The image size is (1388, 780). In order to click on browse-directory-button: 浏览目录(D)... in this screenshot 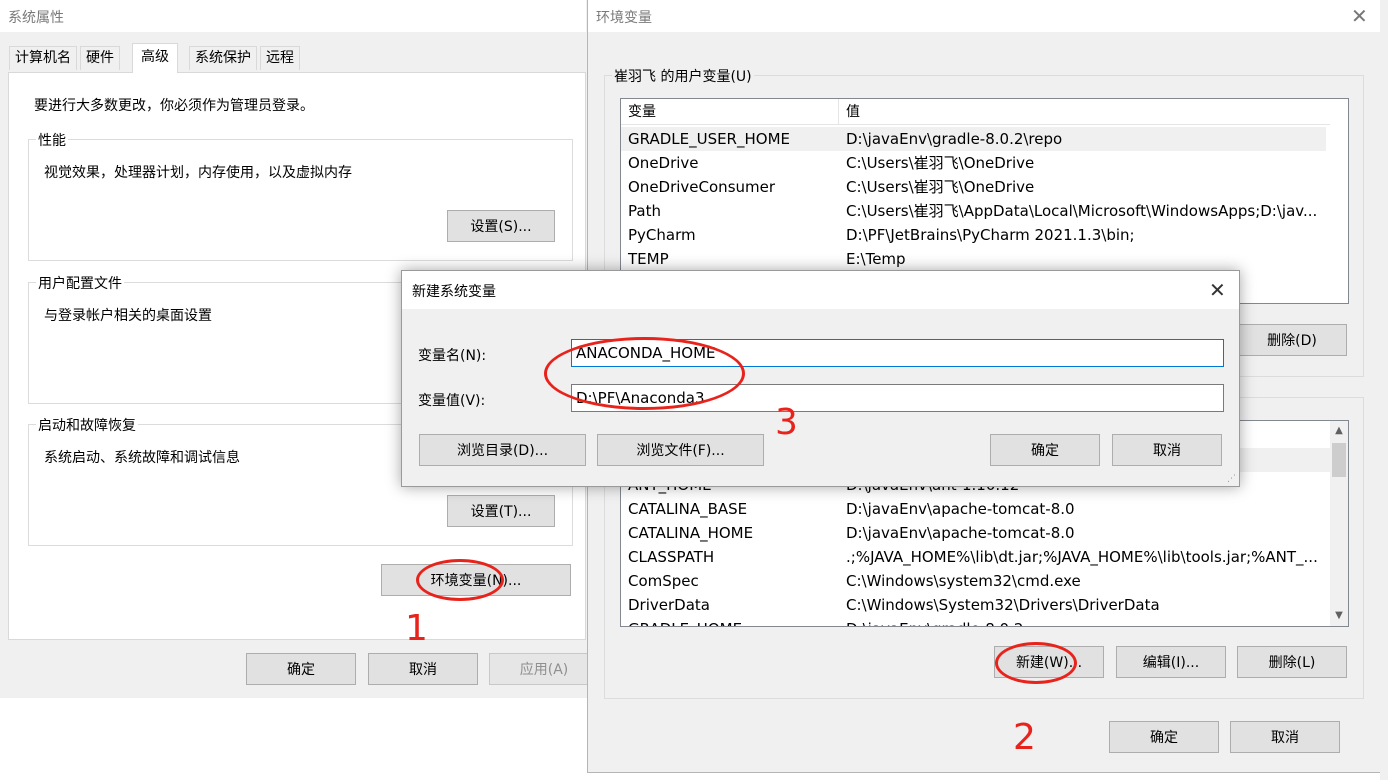, I will do `click(502, 450)`.